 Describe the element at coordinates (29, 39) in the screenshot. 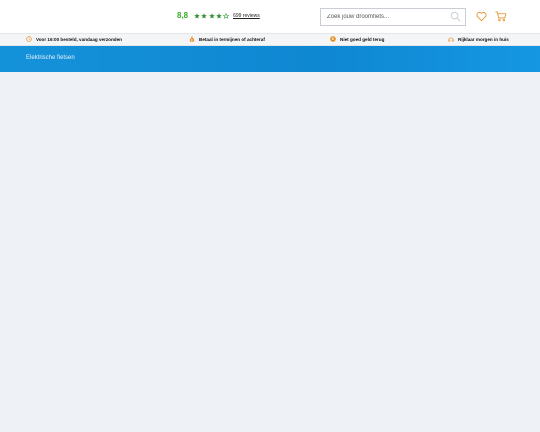

I see `clock-icon` at that location.